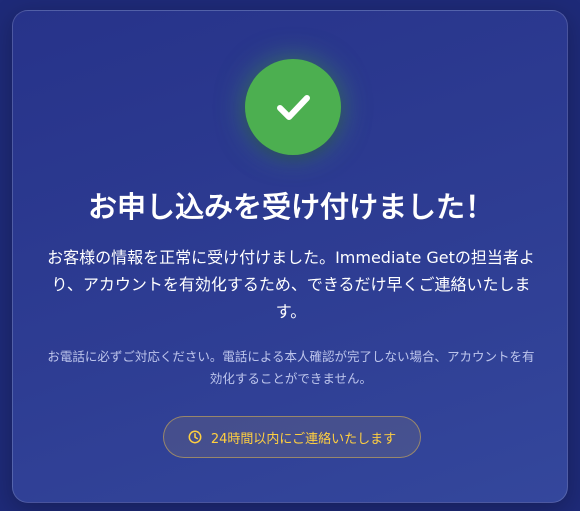 This screenshot has width=580, height=511. Describe the element at coordinates (195, 437) in the screenshot. I see `clock-icon` at that location.